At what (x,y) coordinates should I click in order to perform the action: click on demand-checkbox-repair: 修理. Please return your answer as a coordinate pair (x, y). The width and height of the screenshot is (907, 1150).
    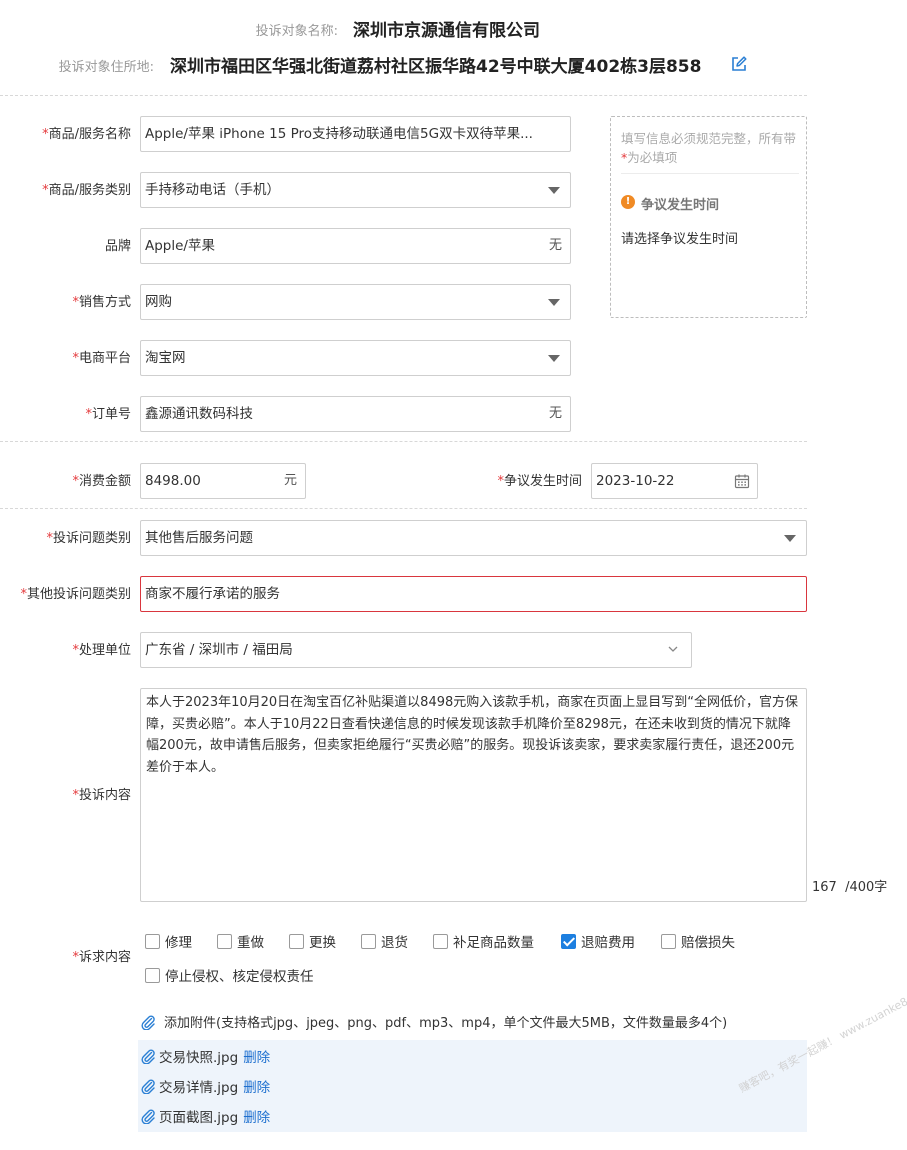
    Looking at the image, I should click on (168, 941).